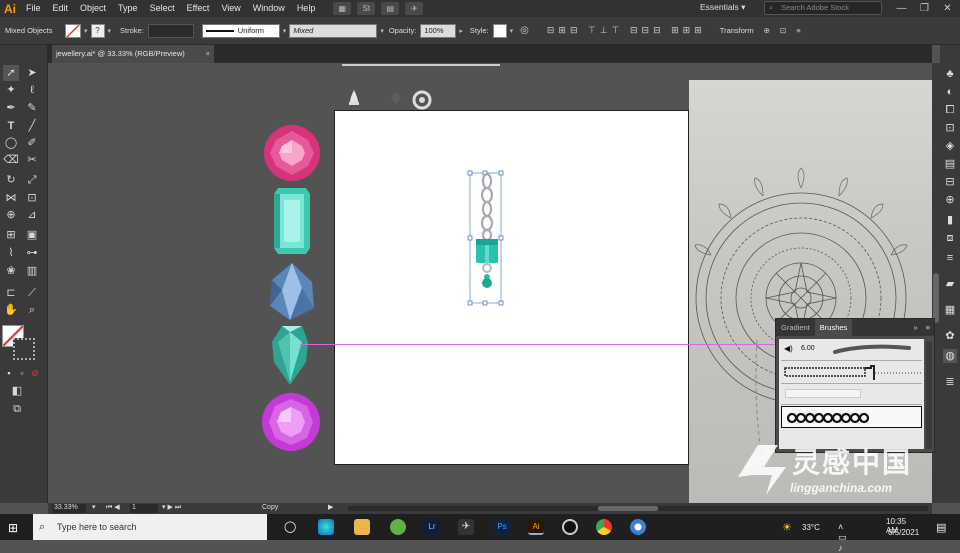  Describe the element at coordinates (950, 382) in the screenshot. I see `stroke-options-icon: ≣` at that location.